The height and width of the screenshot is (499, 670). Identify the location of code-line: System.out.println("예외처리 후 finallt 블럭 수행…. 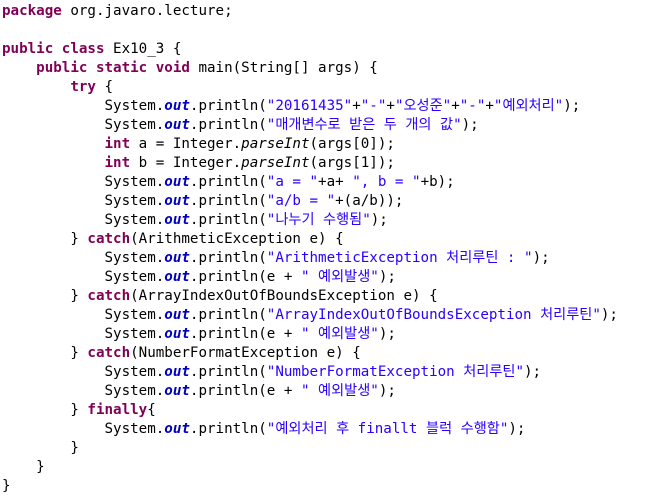
(263, 429).